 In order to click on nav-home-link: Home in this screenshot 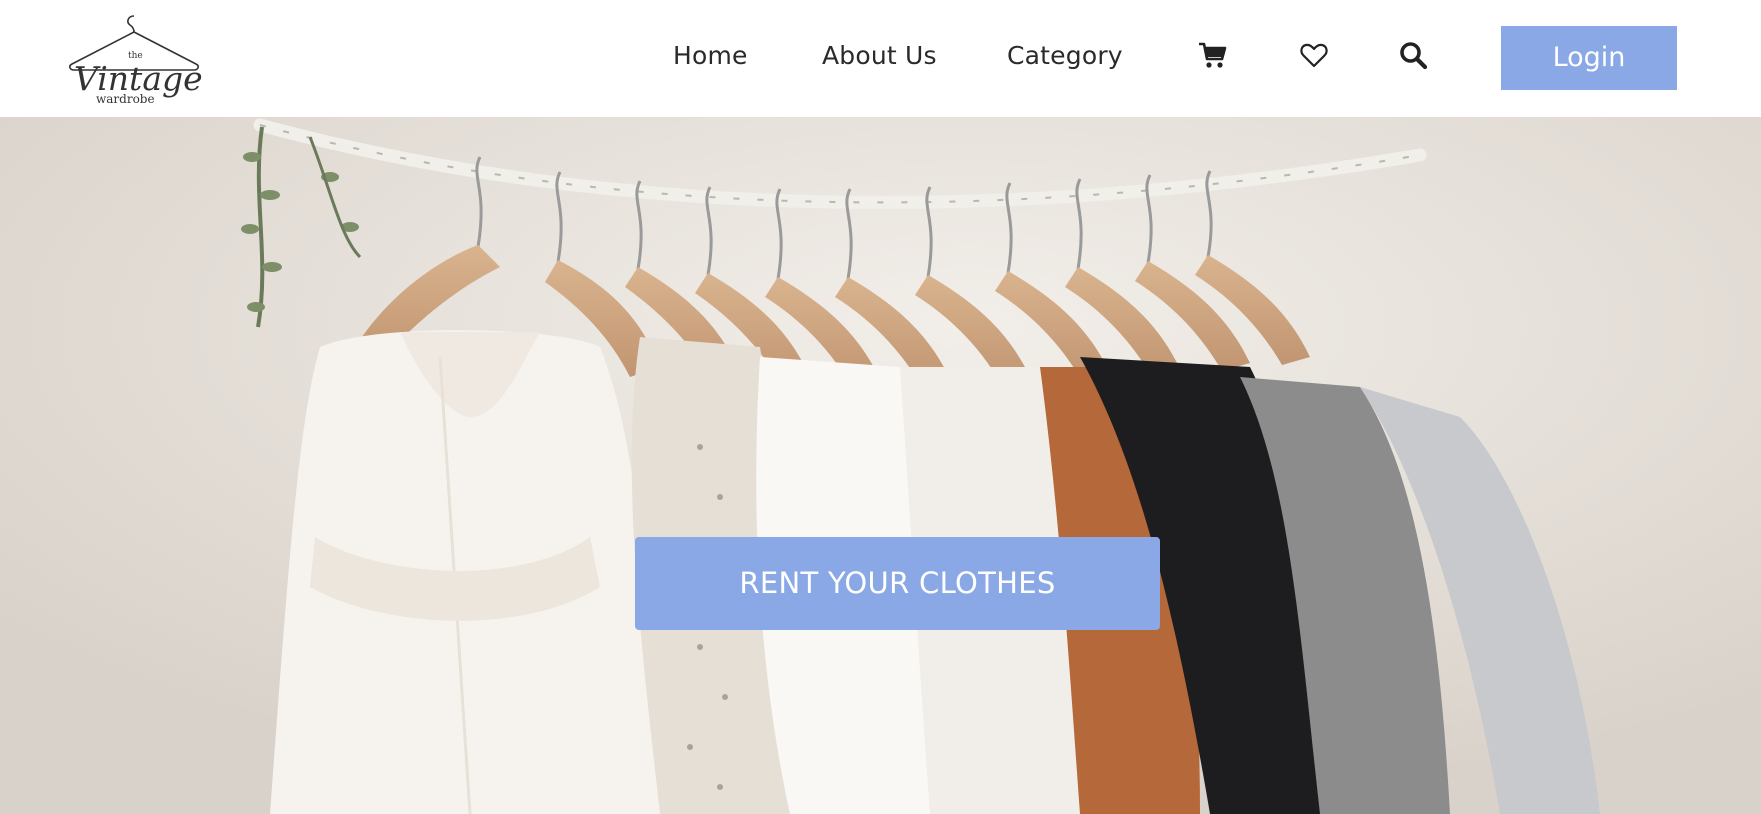, I will do `click(710, 56)`.